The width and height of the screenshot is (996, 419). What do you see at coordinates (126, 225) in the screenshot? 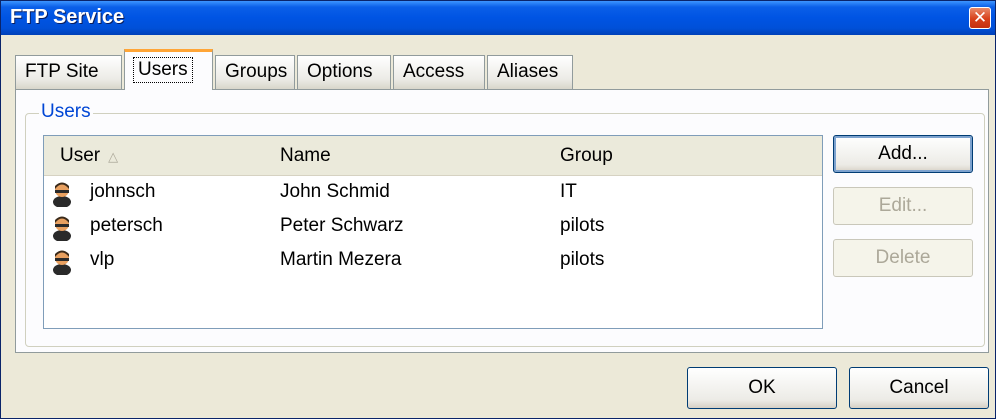
I see `cell-user: petersch` at bounding box center [126, 225].